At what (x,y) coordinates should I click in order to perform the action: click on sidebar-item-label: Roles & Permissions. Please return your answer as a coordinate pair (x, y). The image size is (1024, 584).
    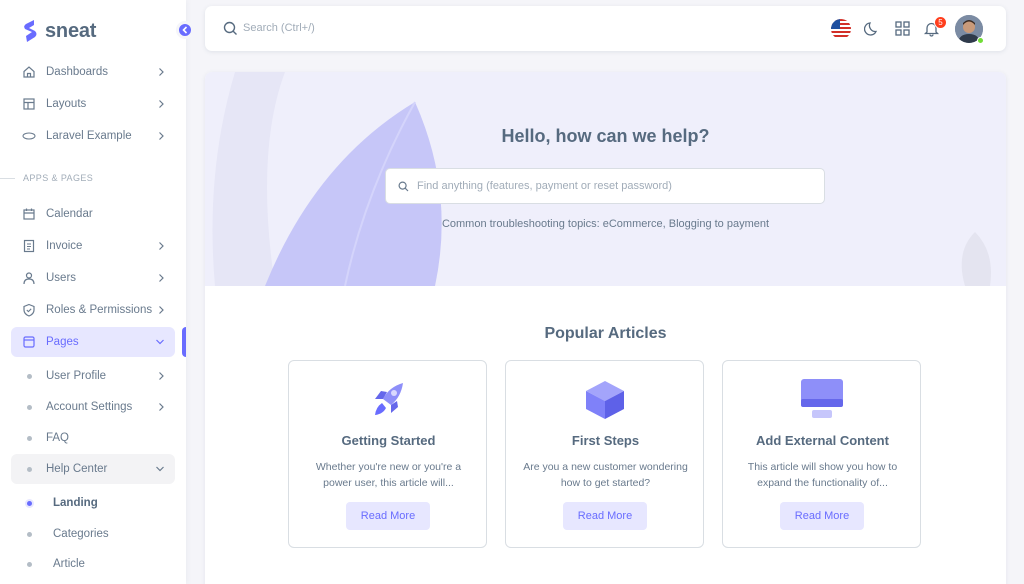
    Looking at the image, I should click on (99, 310).